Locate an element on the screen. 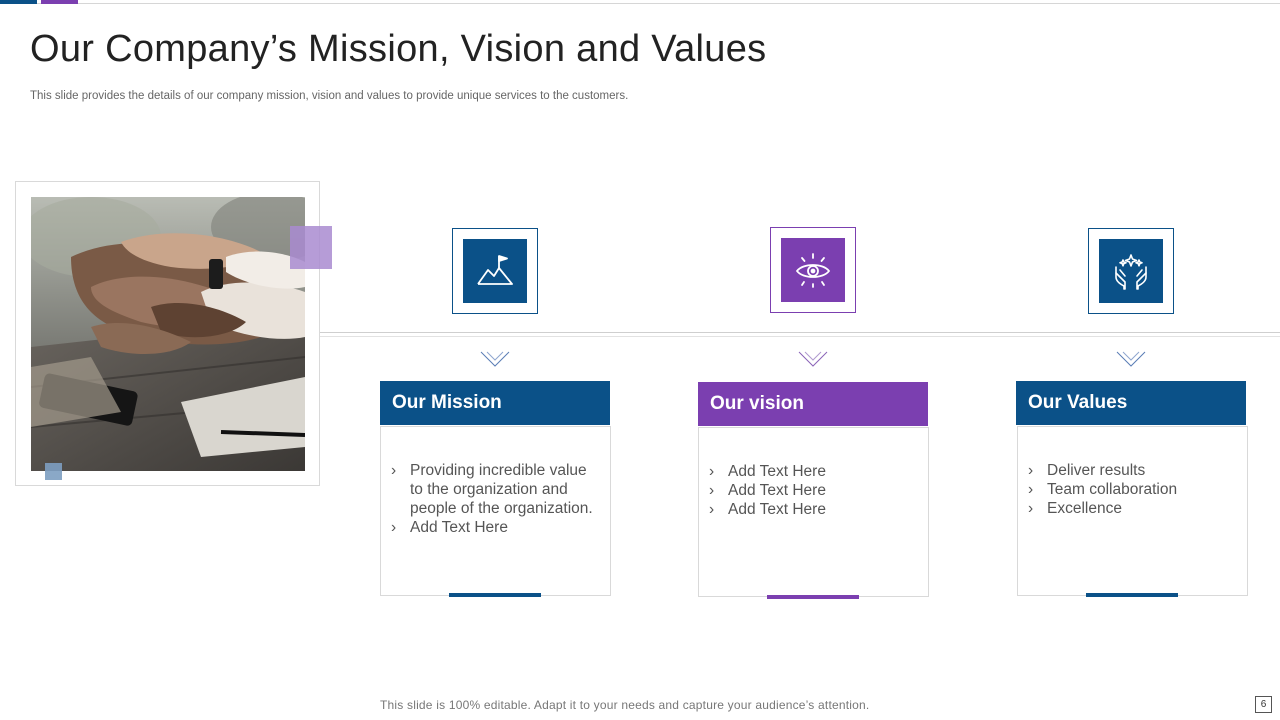  mountain-flag-icon is located at coordinates (495, 270).